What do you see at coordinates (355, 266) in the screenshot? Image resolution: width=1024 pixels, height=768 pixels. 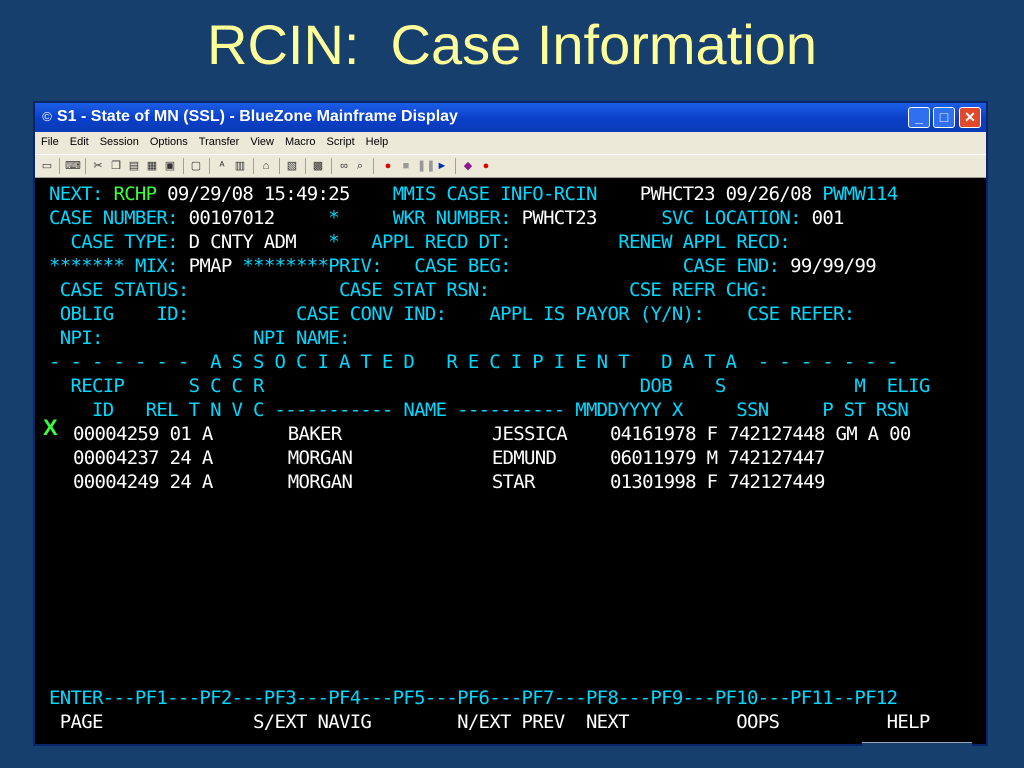 I see `priv-label: PRIV:` at bounding box center [355, 266].